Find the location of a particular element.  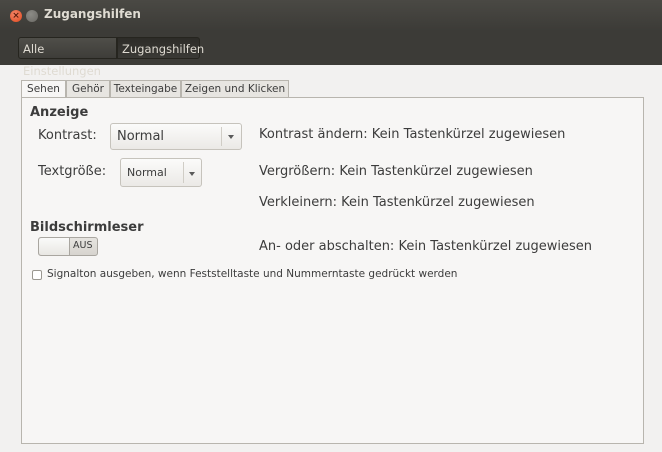

all-settings-button: Alle Einstellungen is located at coordinates (67, 57).